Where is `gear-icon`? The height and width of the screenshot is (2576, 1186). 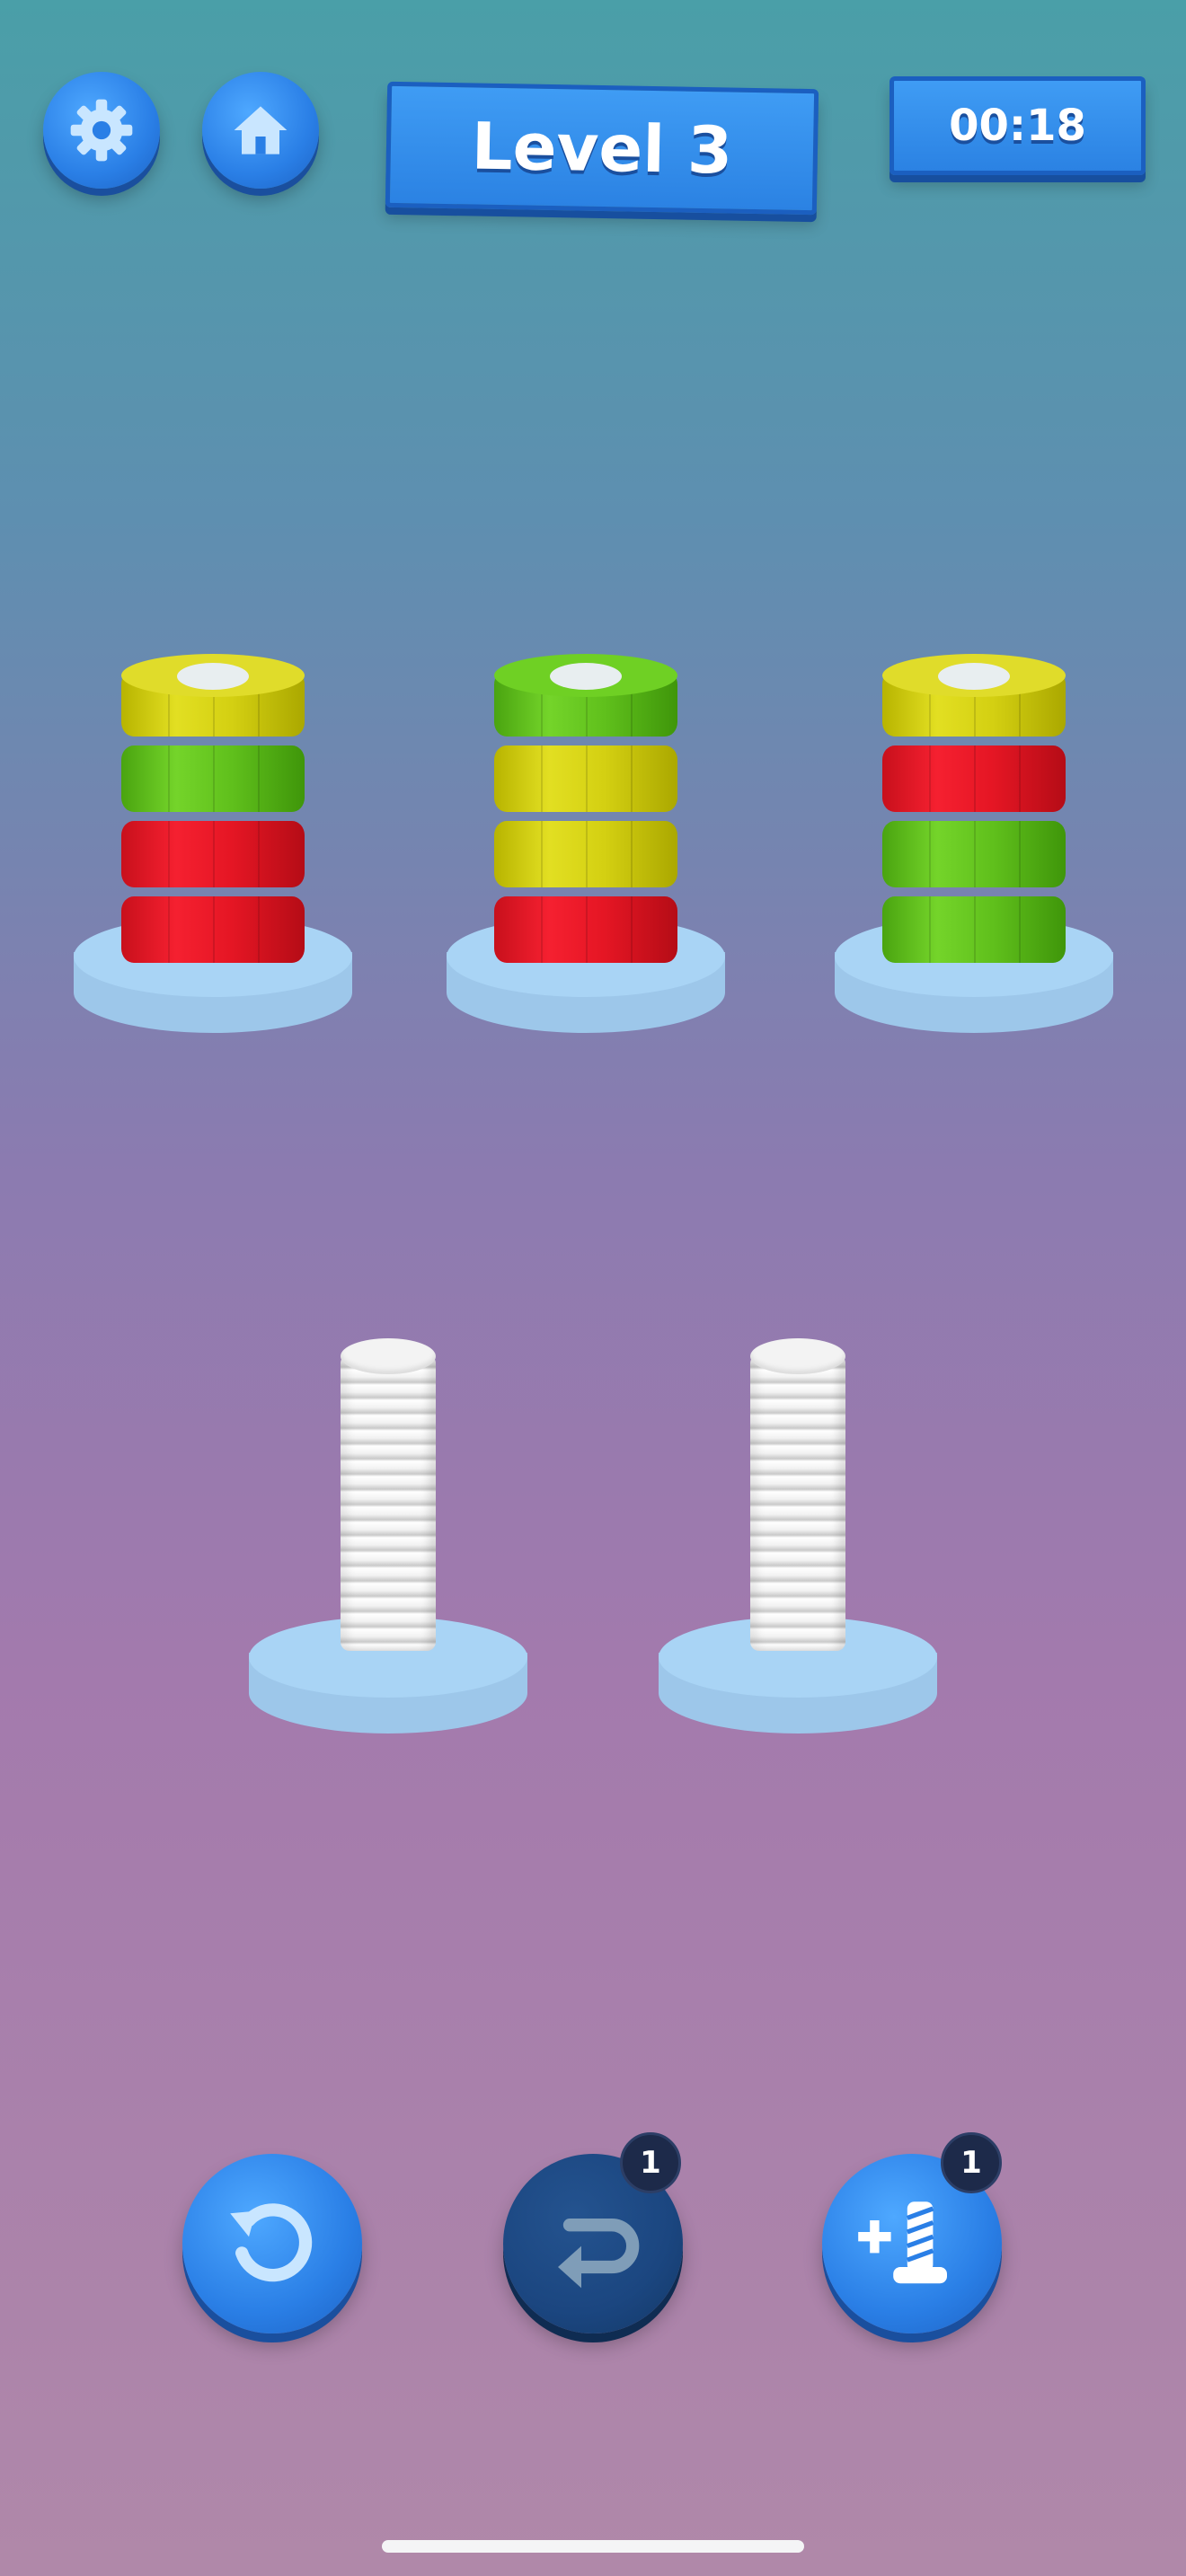
gear-icon is located at coordinates (101, 130).